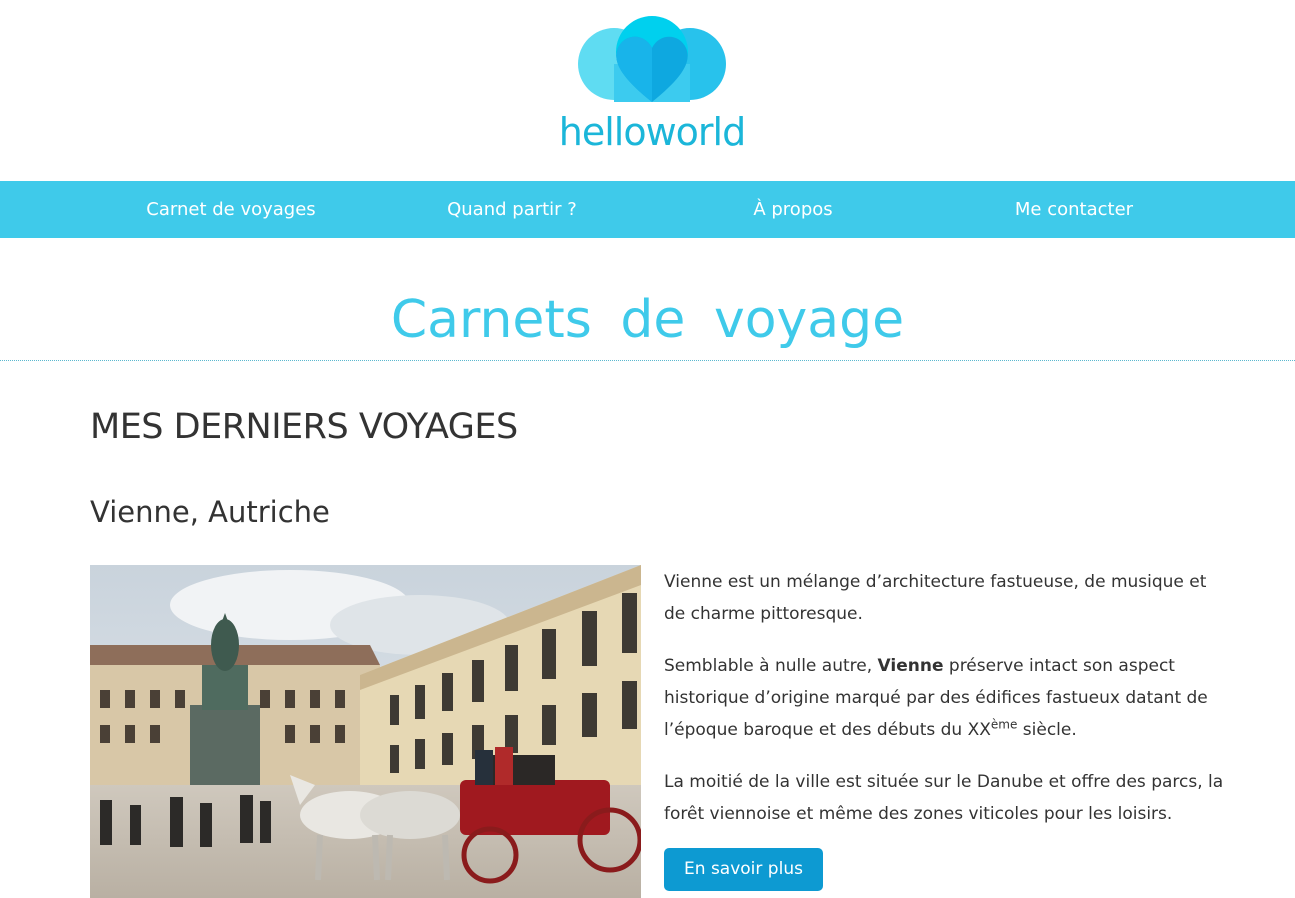 Image resolution: width=1295 pixels, height=898 pixels. I want to click on title-divider, so click(647, 360).